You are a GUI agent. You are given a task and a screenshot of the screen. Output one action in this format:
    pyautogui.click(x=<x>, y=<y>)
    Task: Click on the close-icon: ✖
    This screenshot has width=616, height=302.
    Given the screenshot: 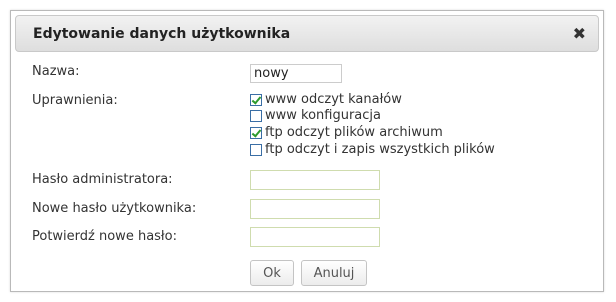 What is the action you would take?
    pyautogui.click(x=579, y=33)
    